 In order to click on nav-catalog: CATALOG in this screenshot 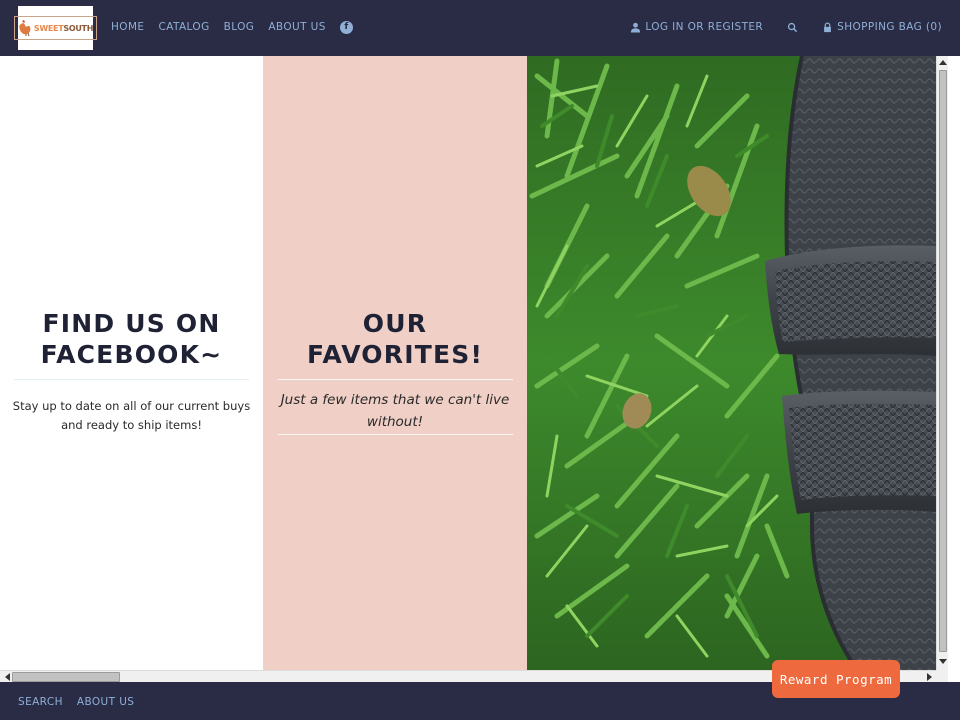, I will do `click(183, 27)`.